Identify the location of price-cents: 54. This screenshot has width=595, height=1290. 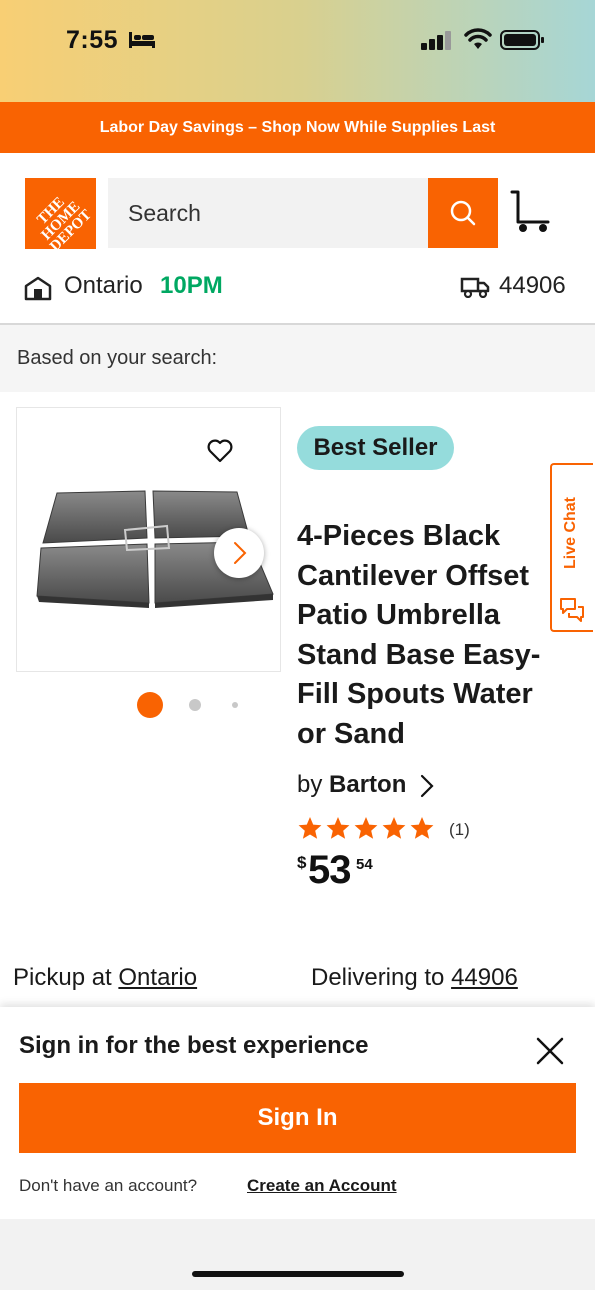
(364, 864).